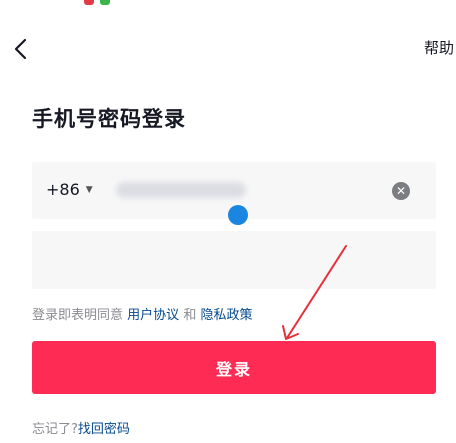 The image size is (456, 443). What do you see at coordinates (439, 47) in the screenshot?
I see `help-link: 帮助` at bounding box center [439, 47].